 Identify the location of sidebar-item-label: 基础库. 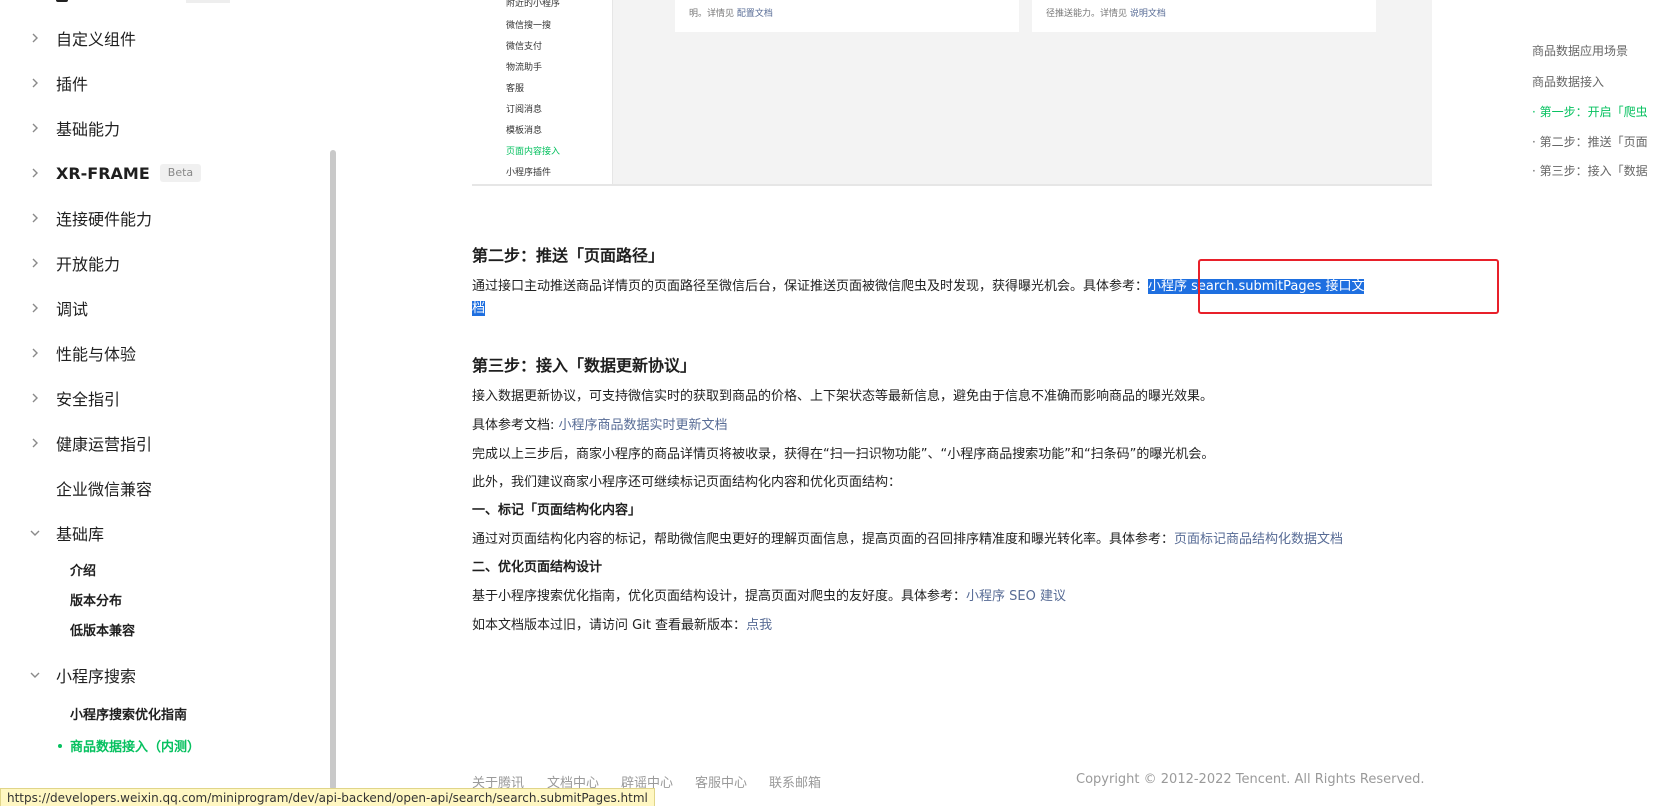
(80, 534).